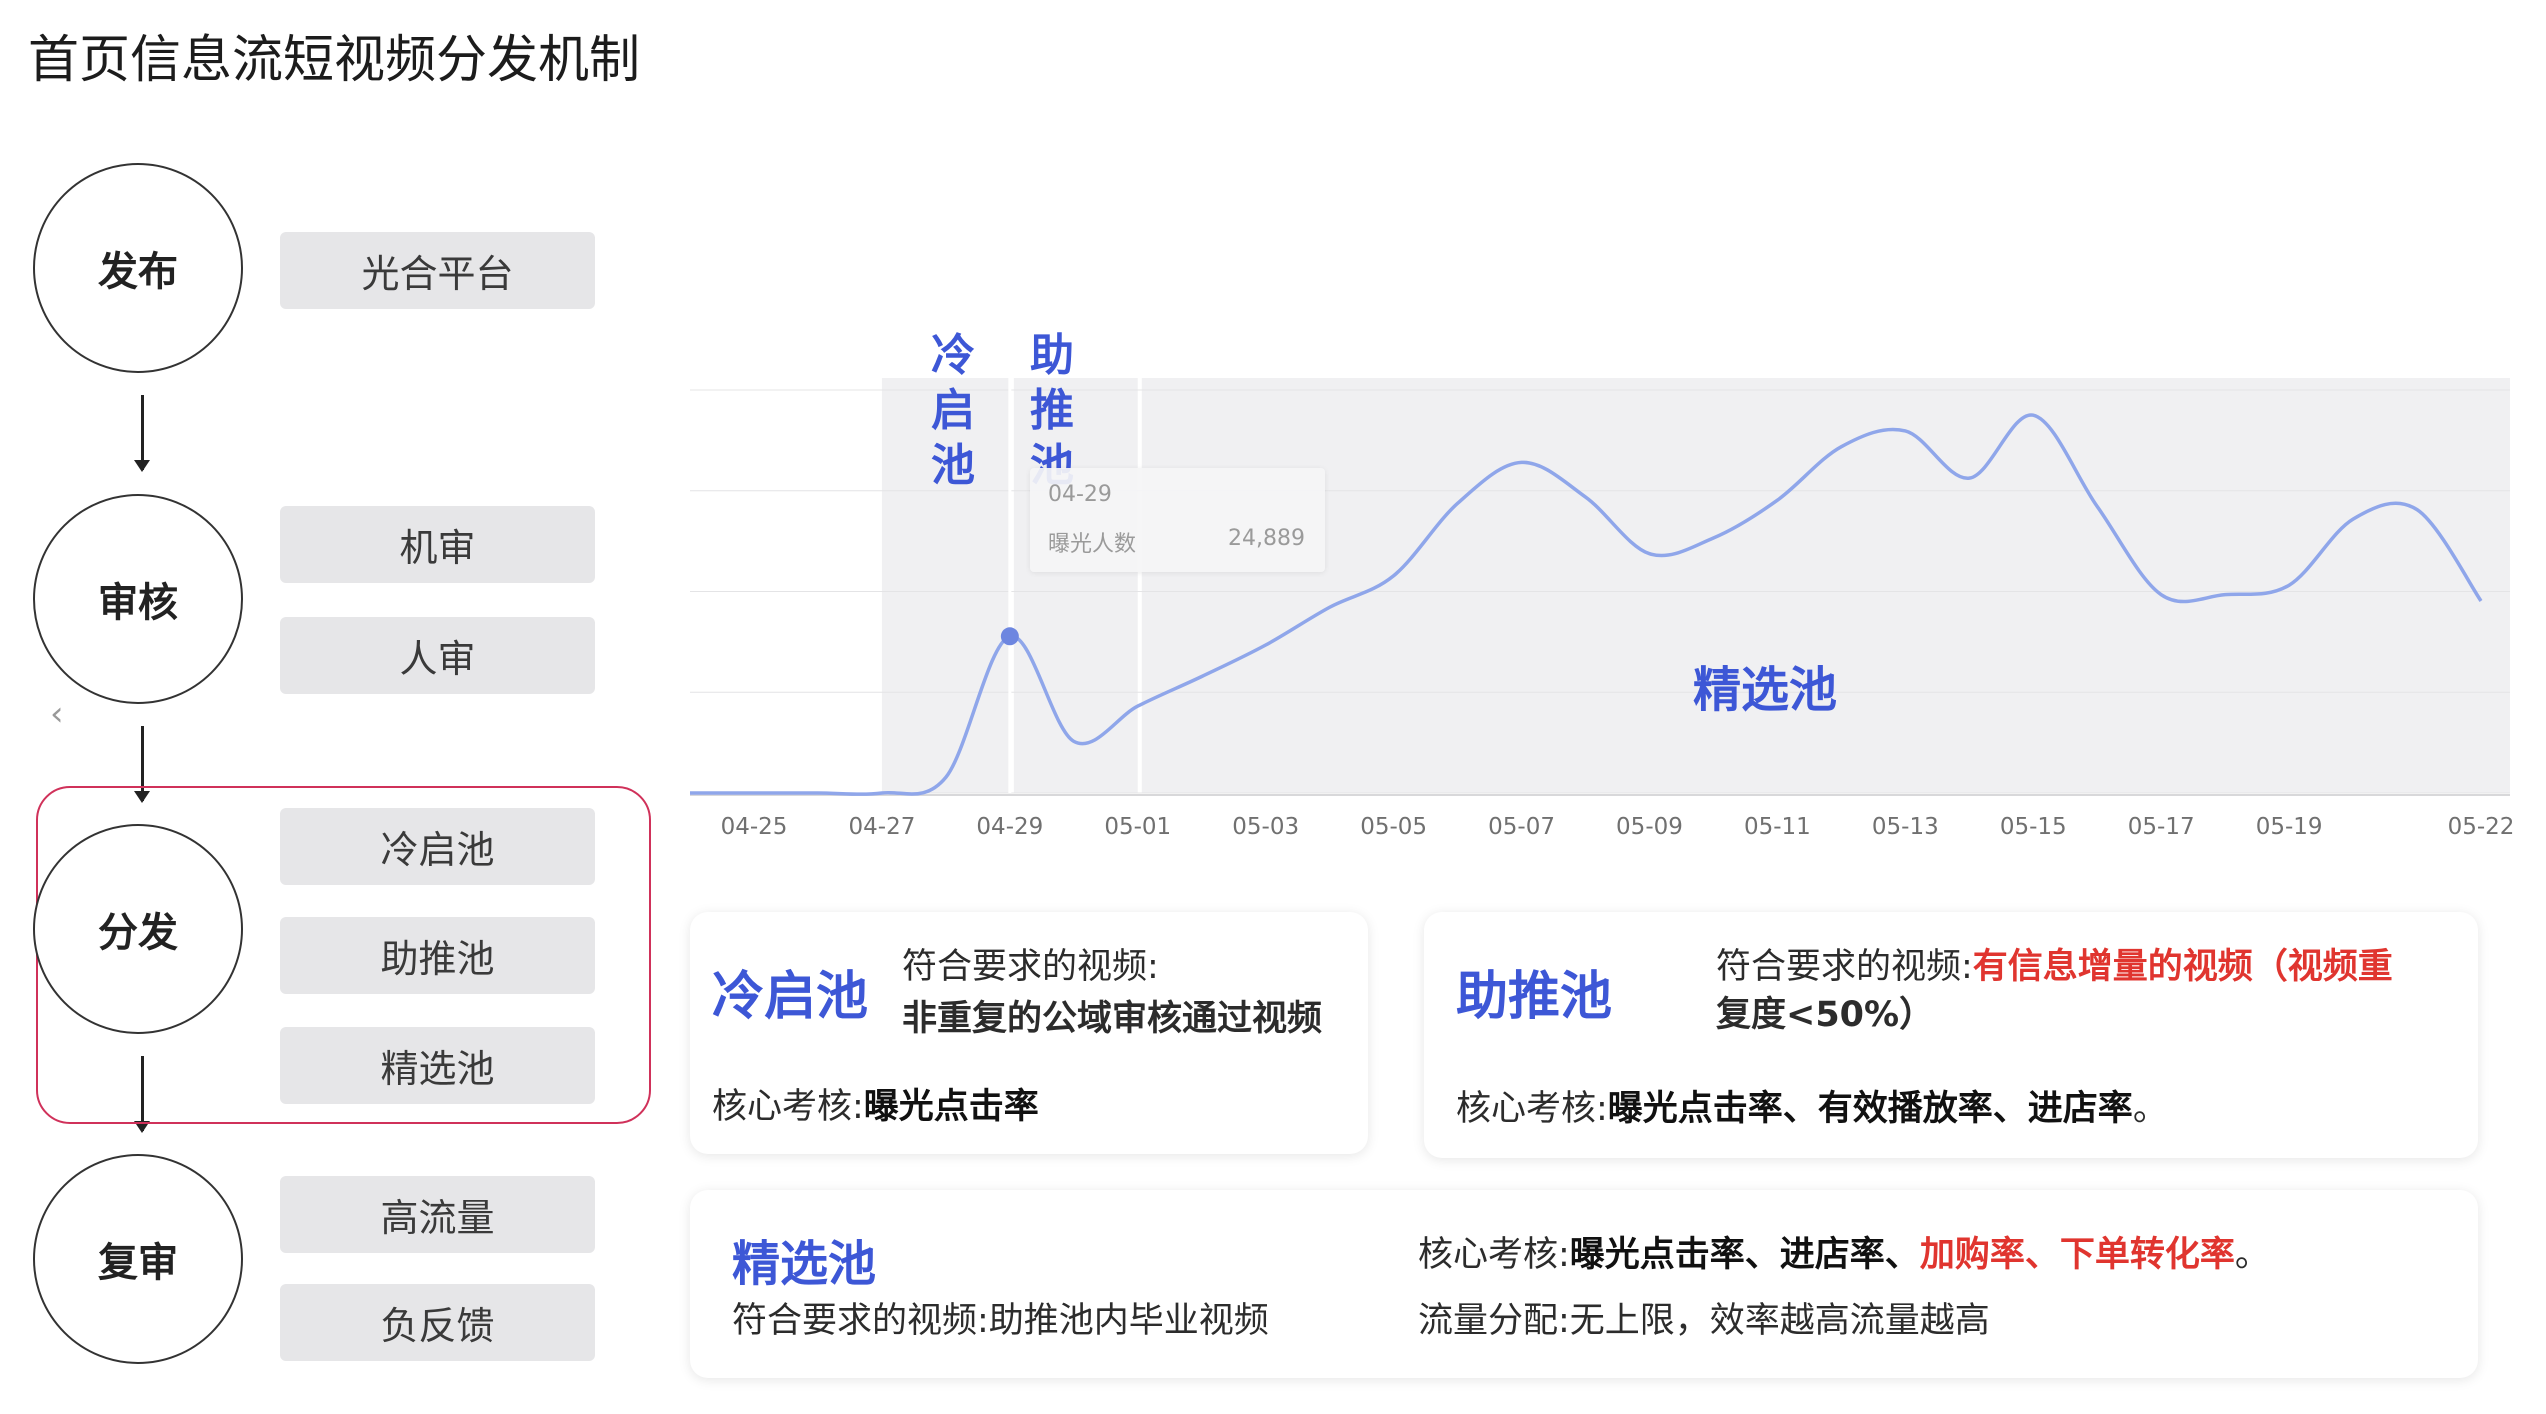  I want to click on chip-select-pool: 精选池, so click(437, 1065).